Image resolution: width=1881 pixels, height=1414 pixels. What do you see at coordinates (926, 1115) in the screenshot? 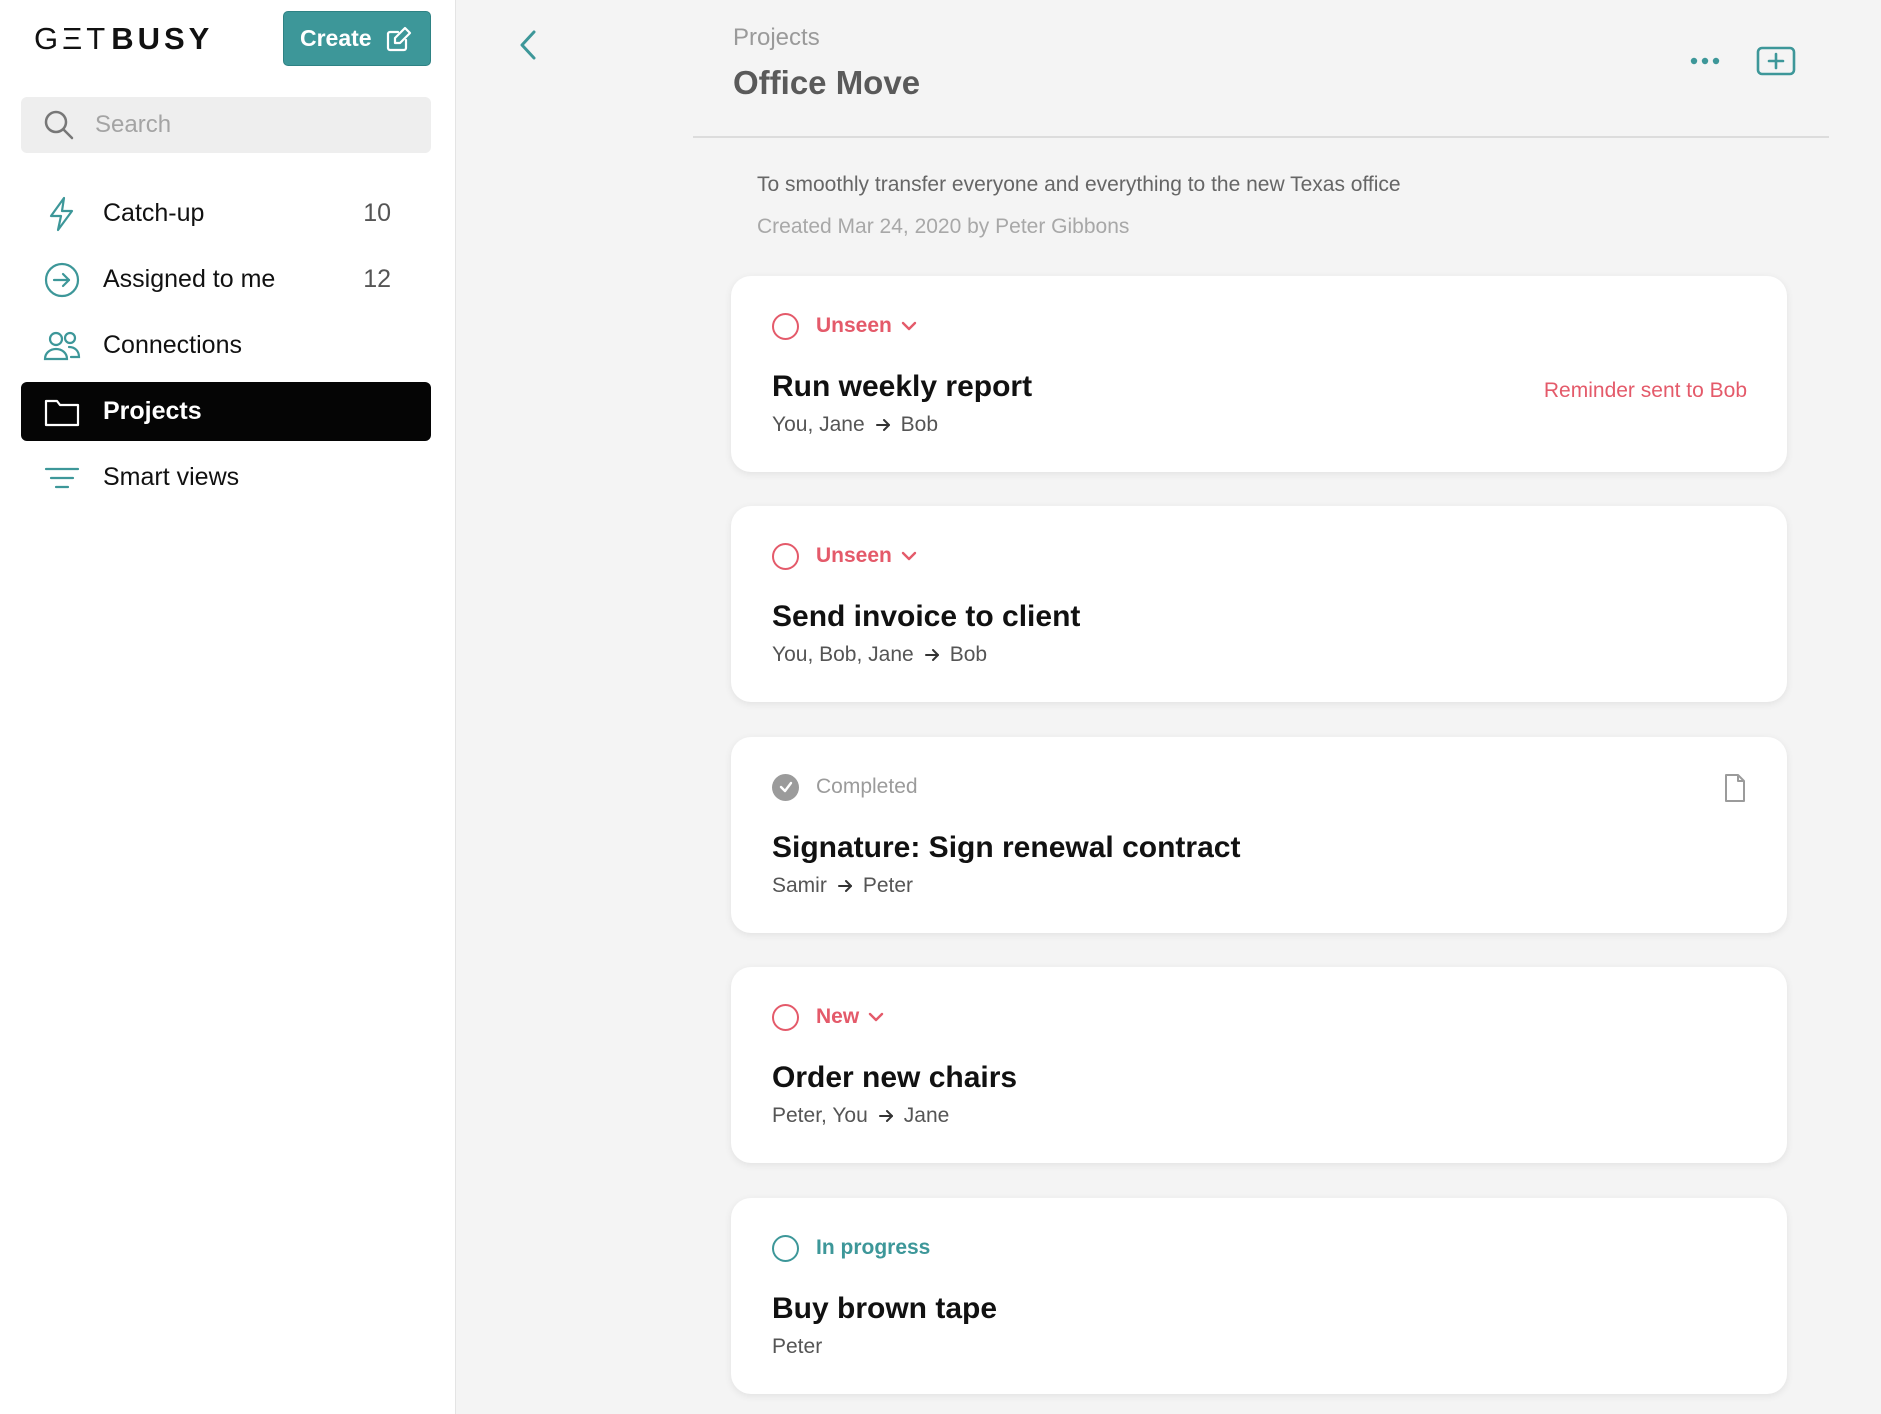
I see `task-to: Jane` at bounding box center [926, 1115].